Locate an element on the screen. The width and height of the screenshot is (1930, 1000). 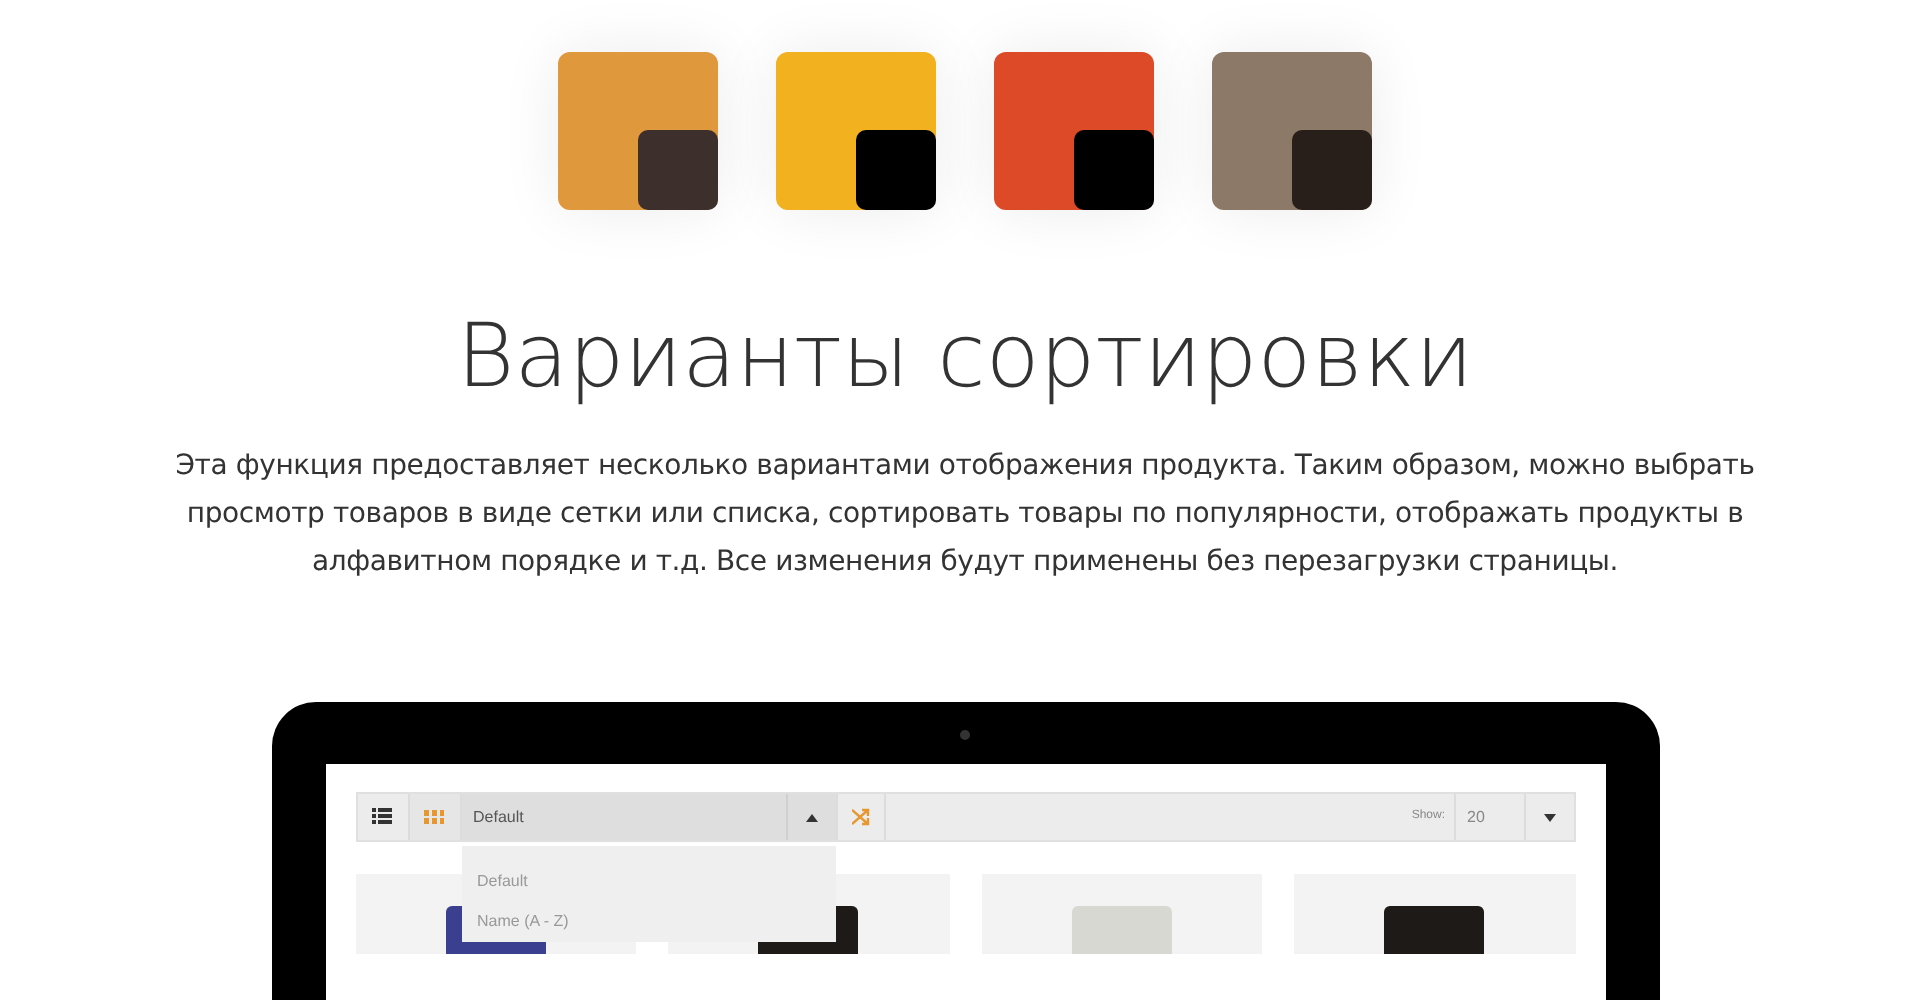
section-title: Варианты сортировки is located at coordinates (965, 358).